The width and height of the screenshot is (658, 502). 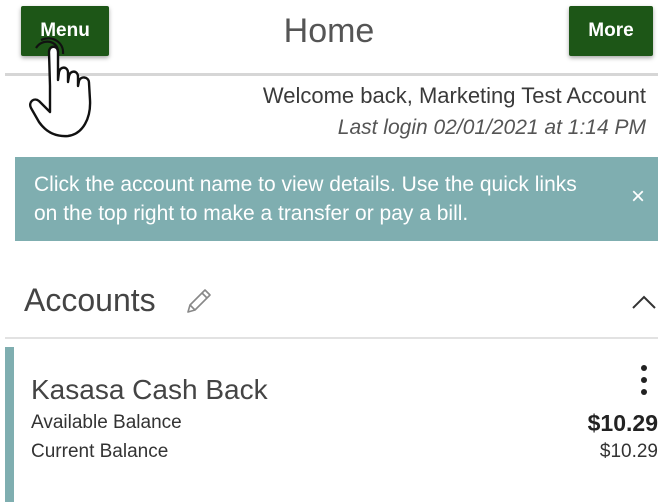 What do you see at coordinates (100, 451) in the screenshot?
I see `current-balance-label: Current Balance` at bounding box center [100, 451].